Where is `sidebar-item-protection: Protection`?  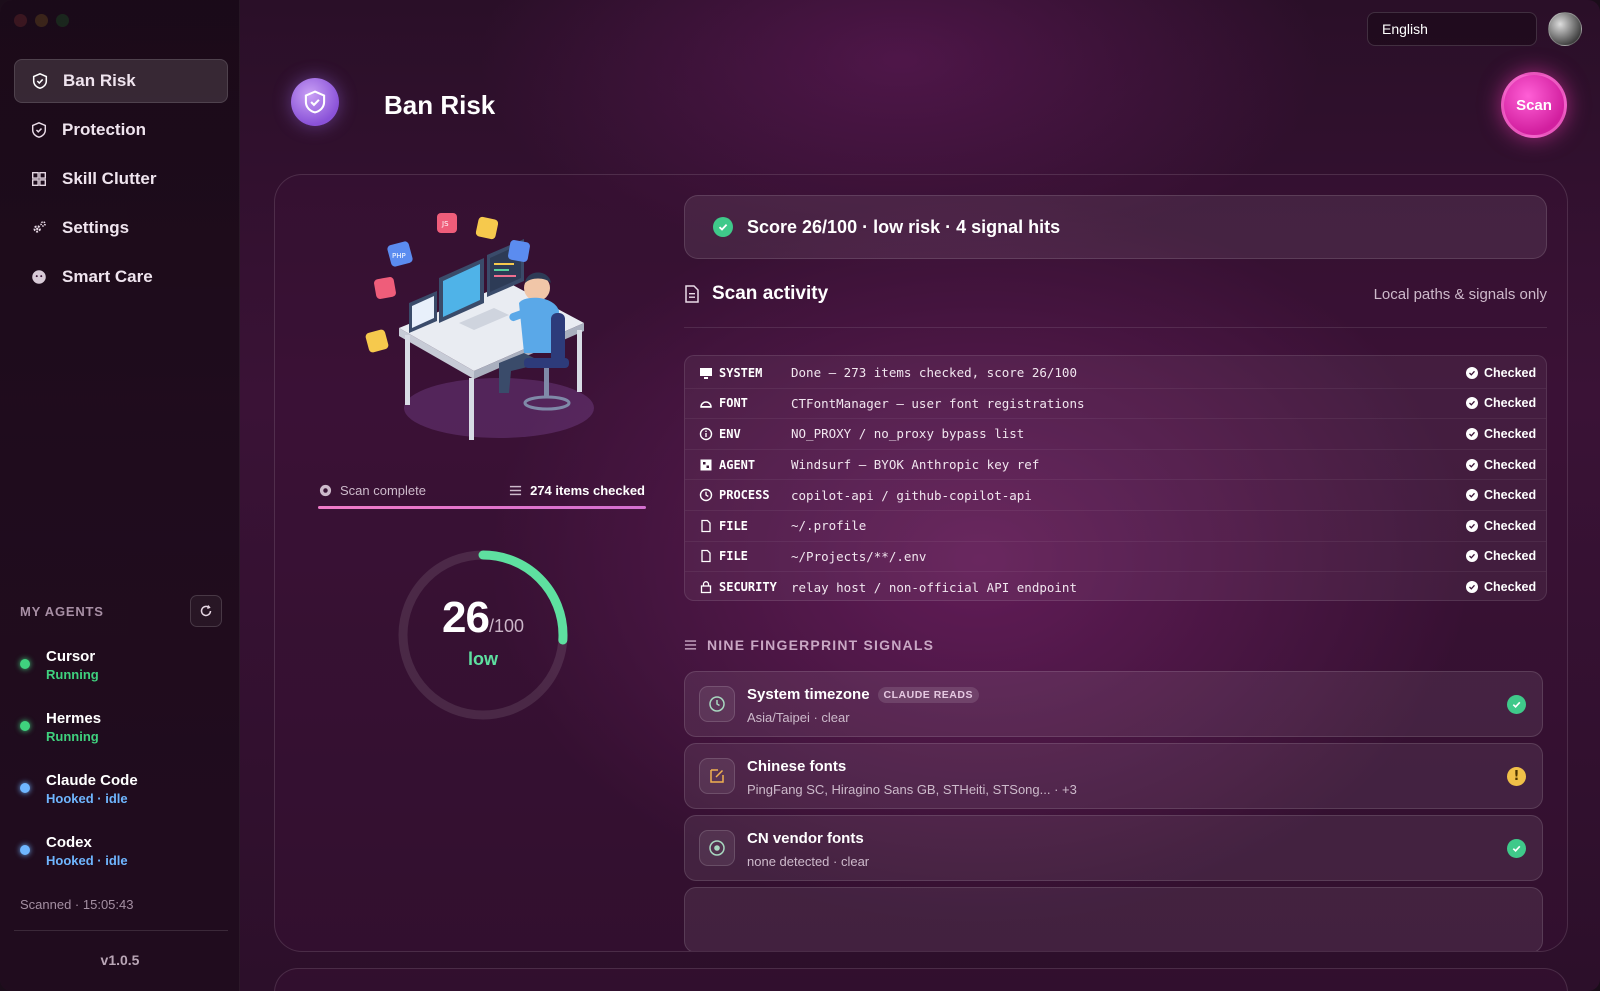
sidebar-item-protection: Protection is located at coordinates (121, 130).